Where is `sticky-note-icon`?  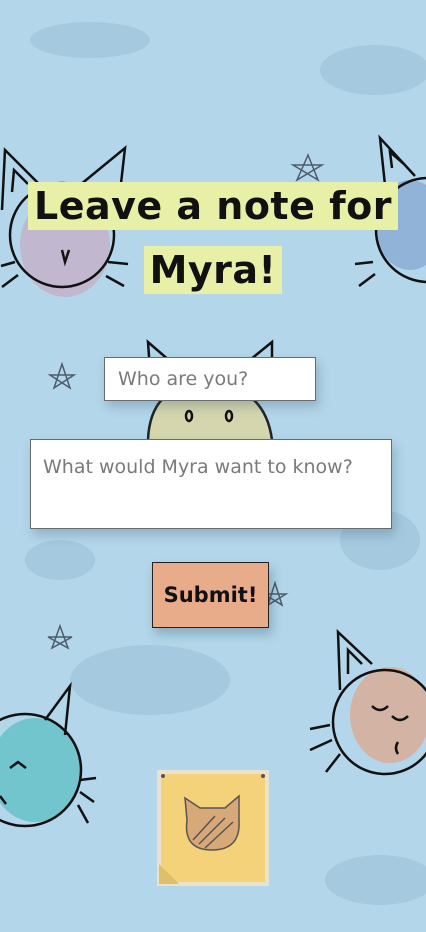
sticky-note-icon is located at coordinates (213, 828).